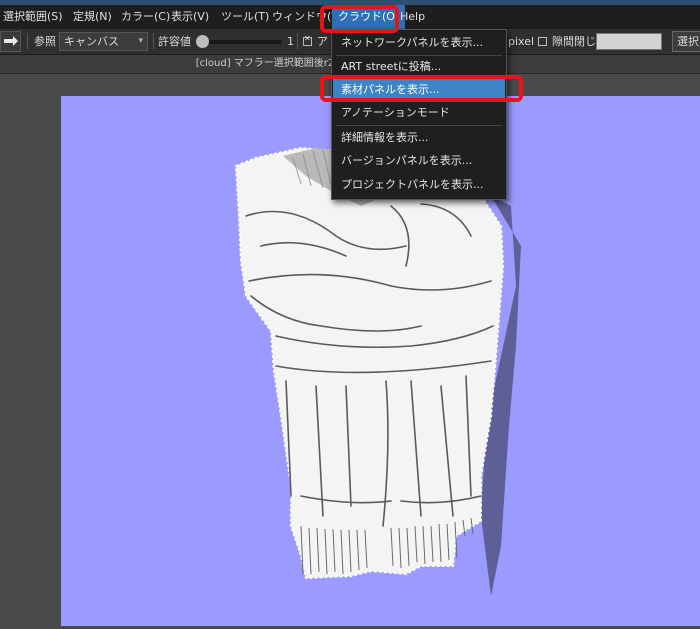 This screenshot has width=700, height=629. What do you see at coordinates (174, 41) in the screenshot?
I see `tolerance-label: 許容値` at bounding box center [174, 41].